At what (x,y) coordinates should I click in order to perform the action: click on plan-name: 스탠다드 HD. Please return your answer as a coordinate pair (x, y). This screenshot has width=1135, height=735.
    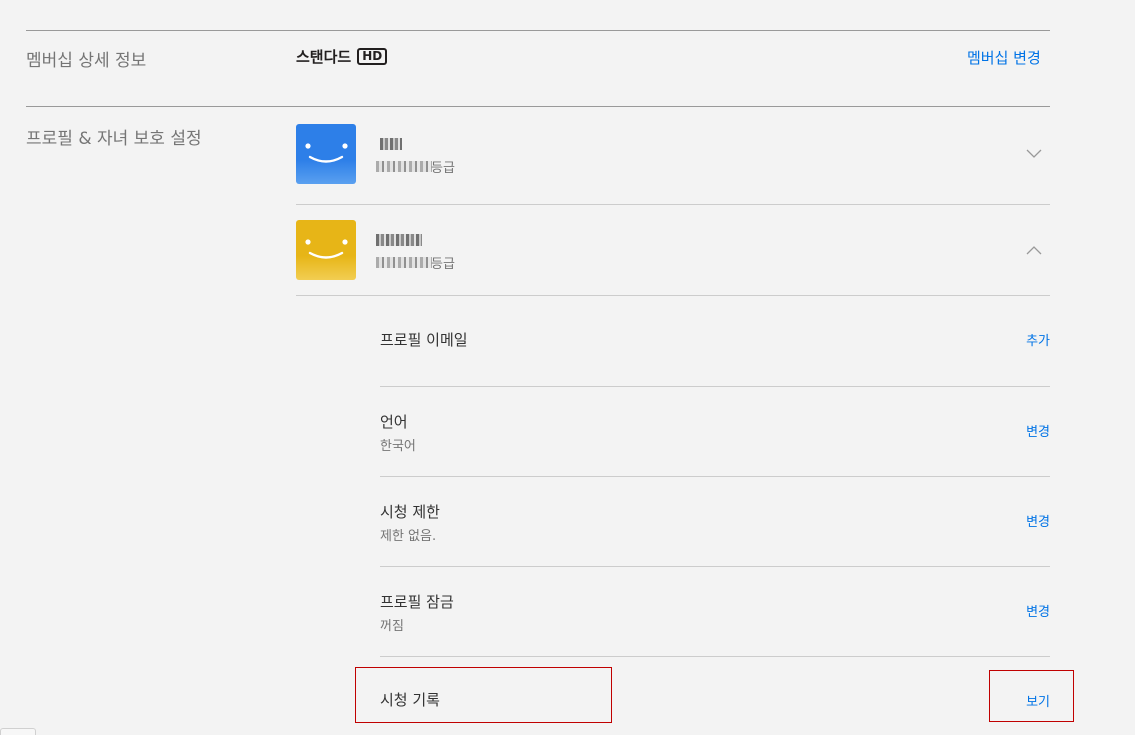
    Looking at the image, I should click on (342, 56).